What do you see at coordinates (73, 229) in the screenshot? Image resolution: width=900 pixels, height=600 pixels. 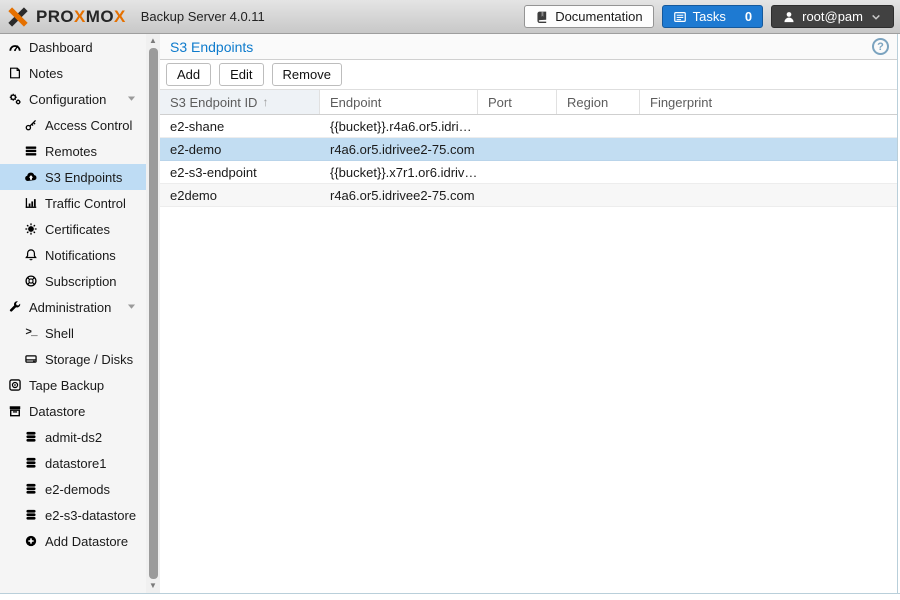 I see `sidebar-item-certificates: Certificates` at bounding box center [73, 229].